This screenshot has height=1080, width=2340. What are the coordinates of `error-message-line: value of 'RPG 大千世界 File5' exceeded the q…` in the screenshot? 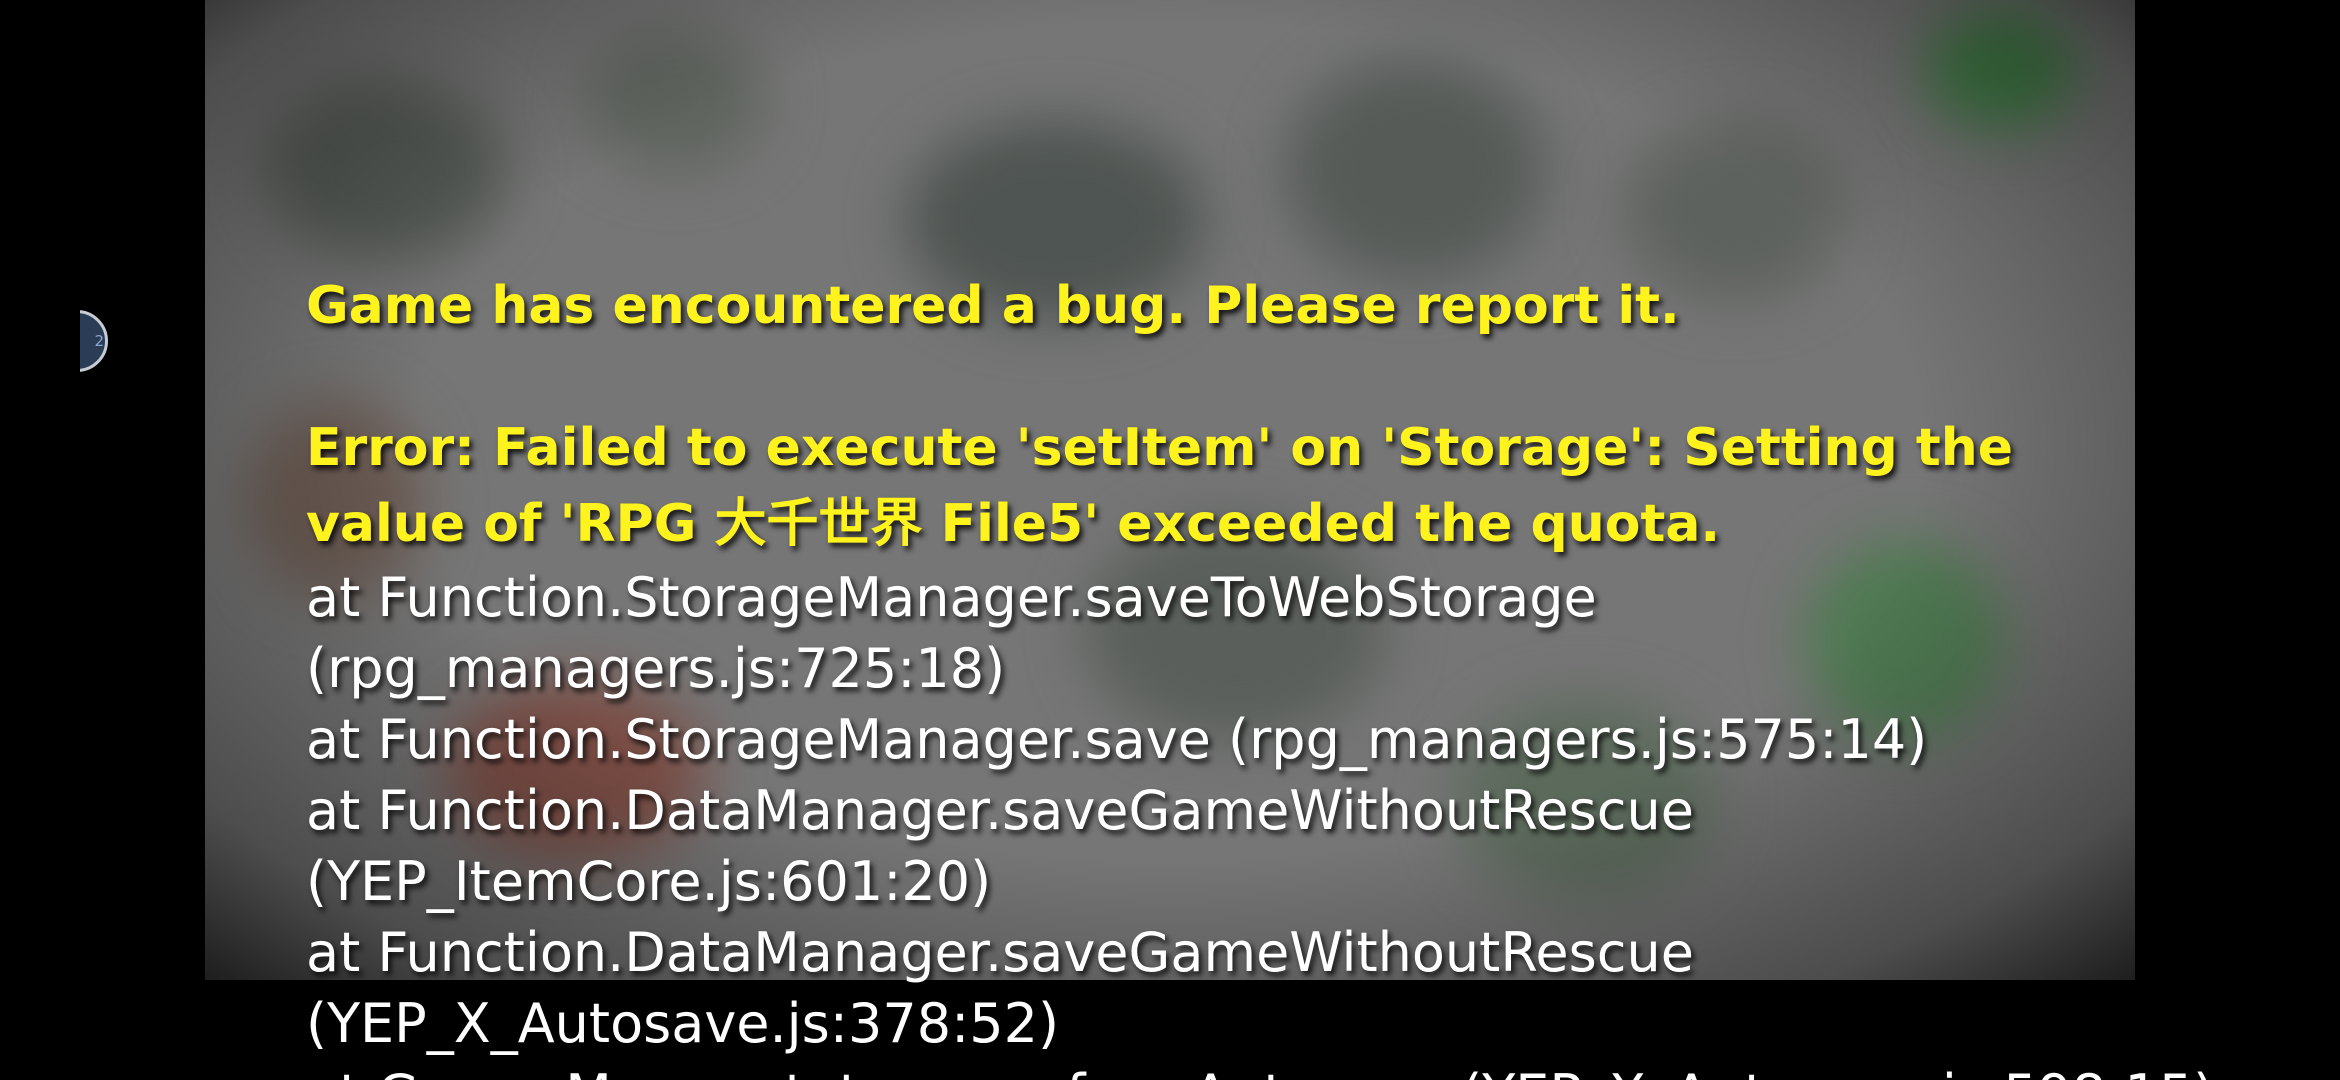 It's located at (1013, 524).